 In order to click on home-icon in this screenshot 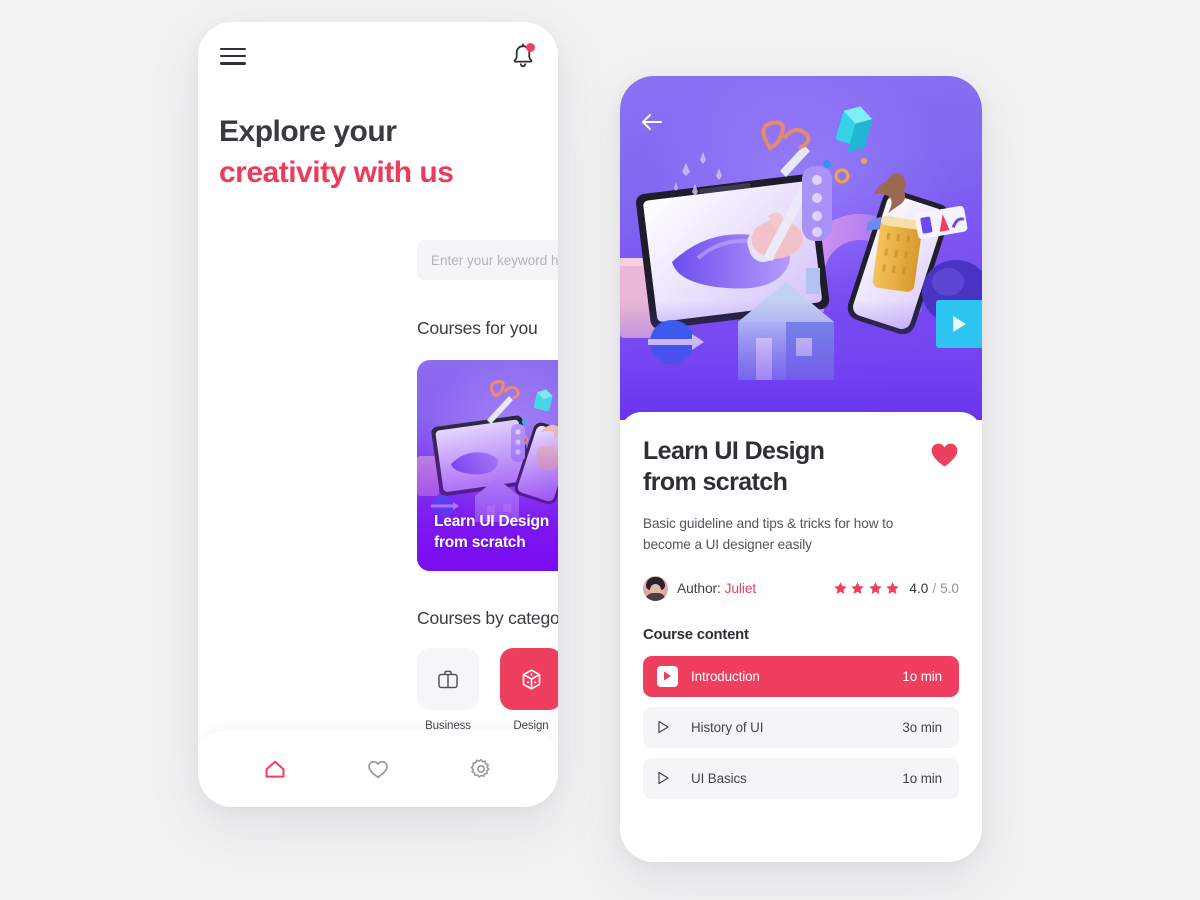, I will do `click(275, 769)`.